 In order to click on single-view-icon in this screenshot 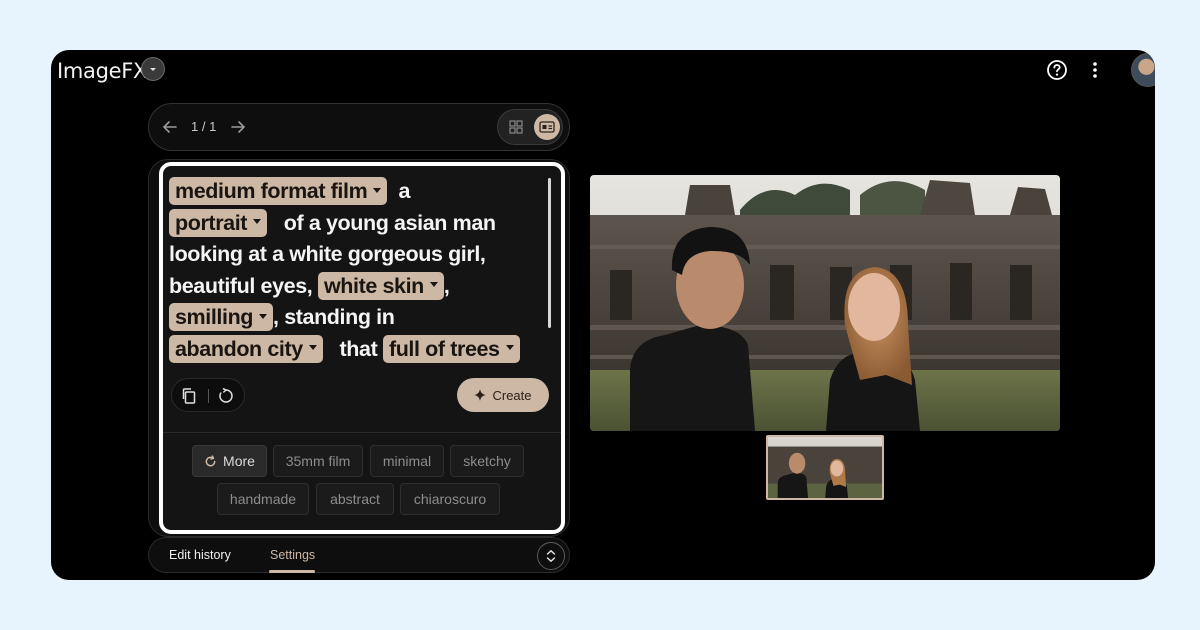, I will do `click(547, 127)`.